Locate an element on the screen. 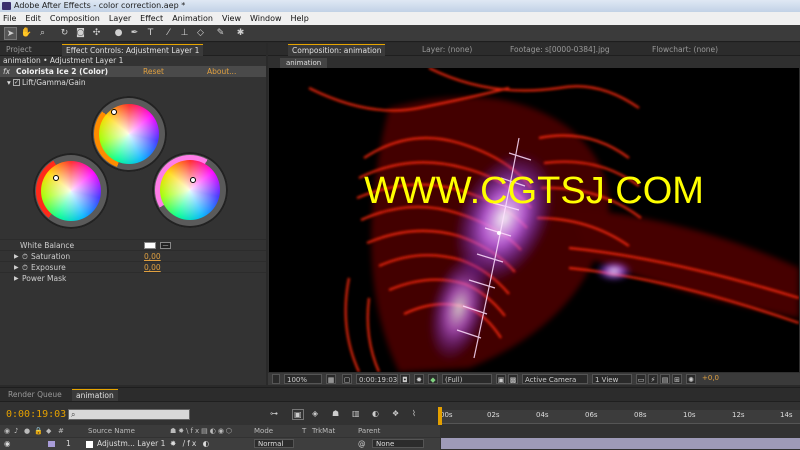 This screenshot has height=450, width=800. tab-effect-controls: Effect Controls: Adjustment Layer 1 is located at coordinates (133, 50).